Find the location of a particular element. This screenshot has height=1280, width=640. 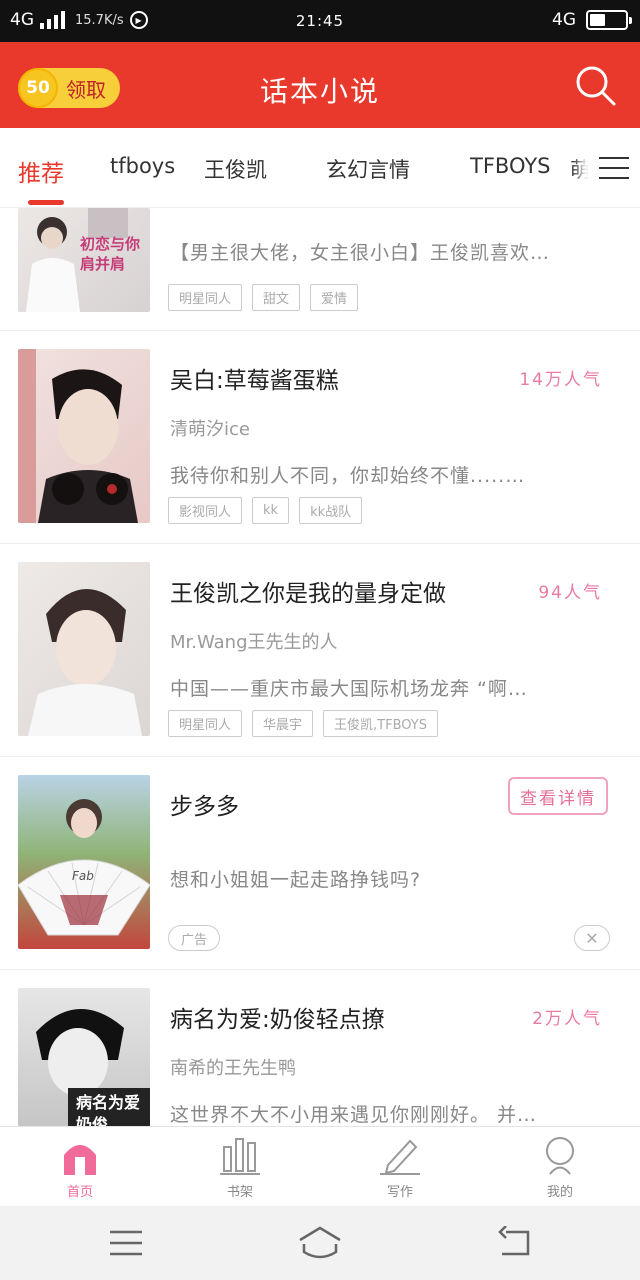

tab-fantasy-romance: 玄幻言情 is located at coordinates (368, 169).